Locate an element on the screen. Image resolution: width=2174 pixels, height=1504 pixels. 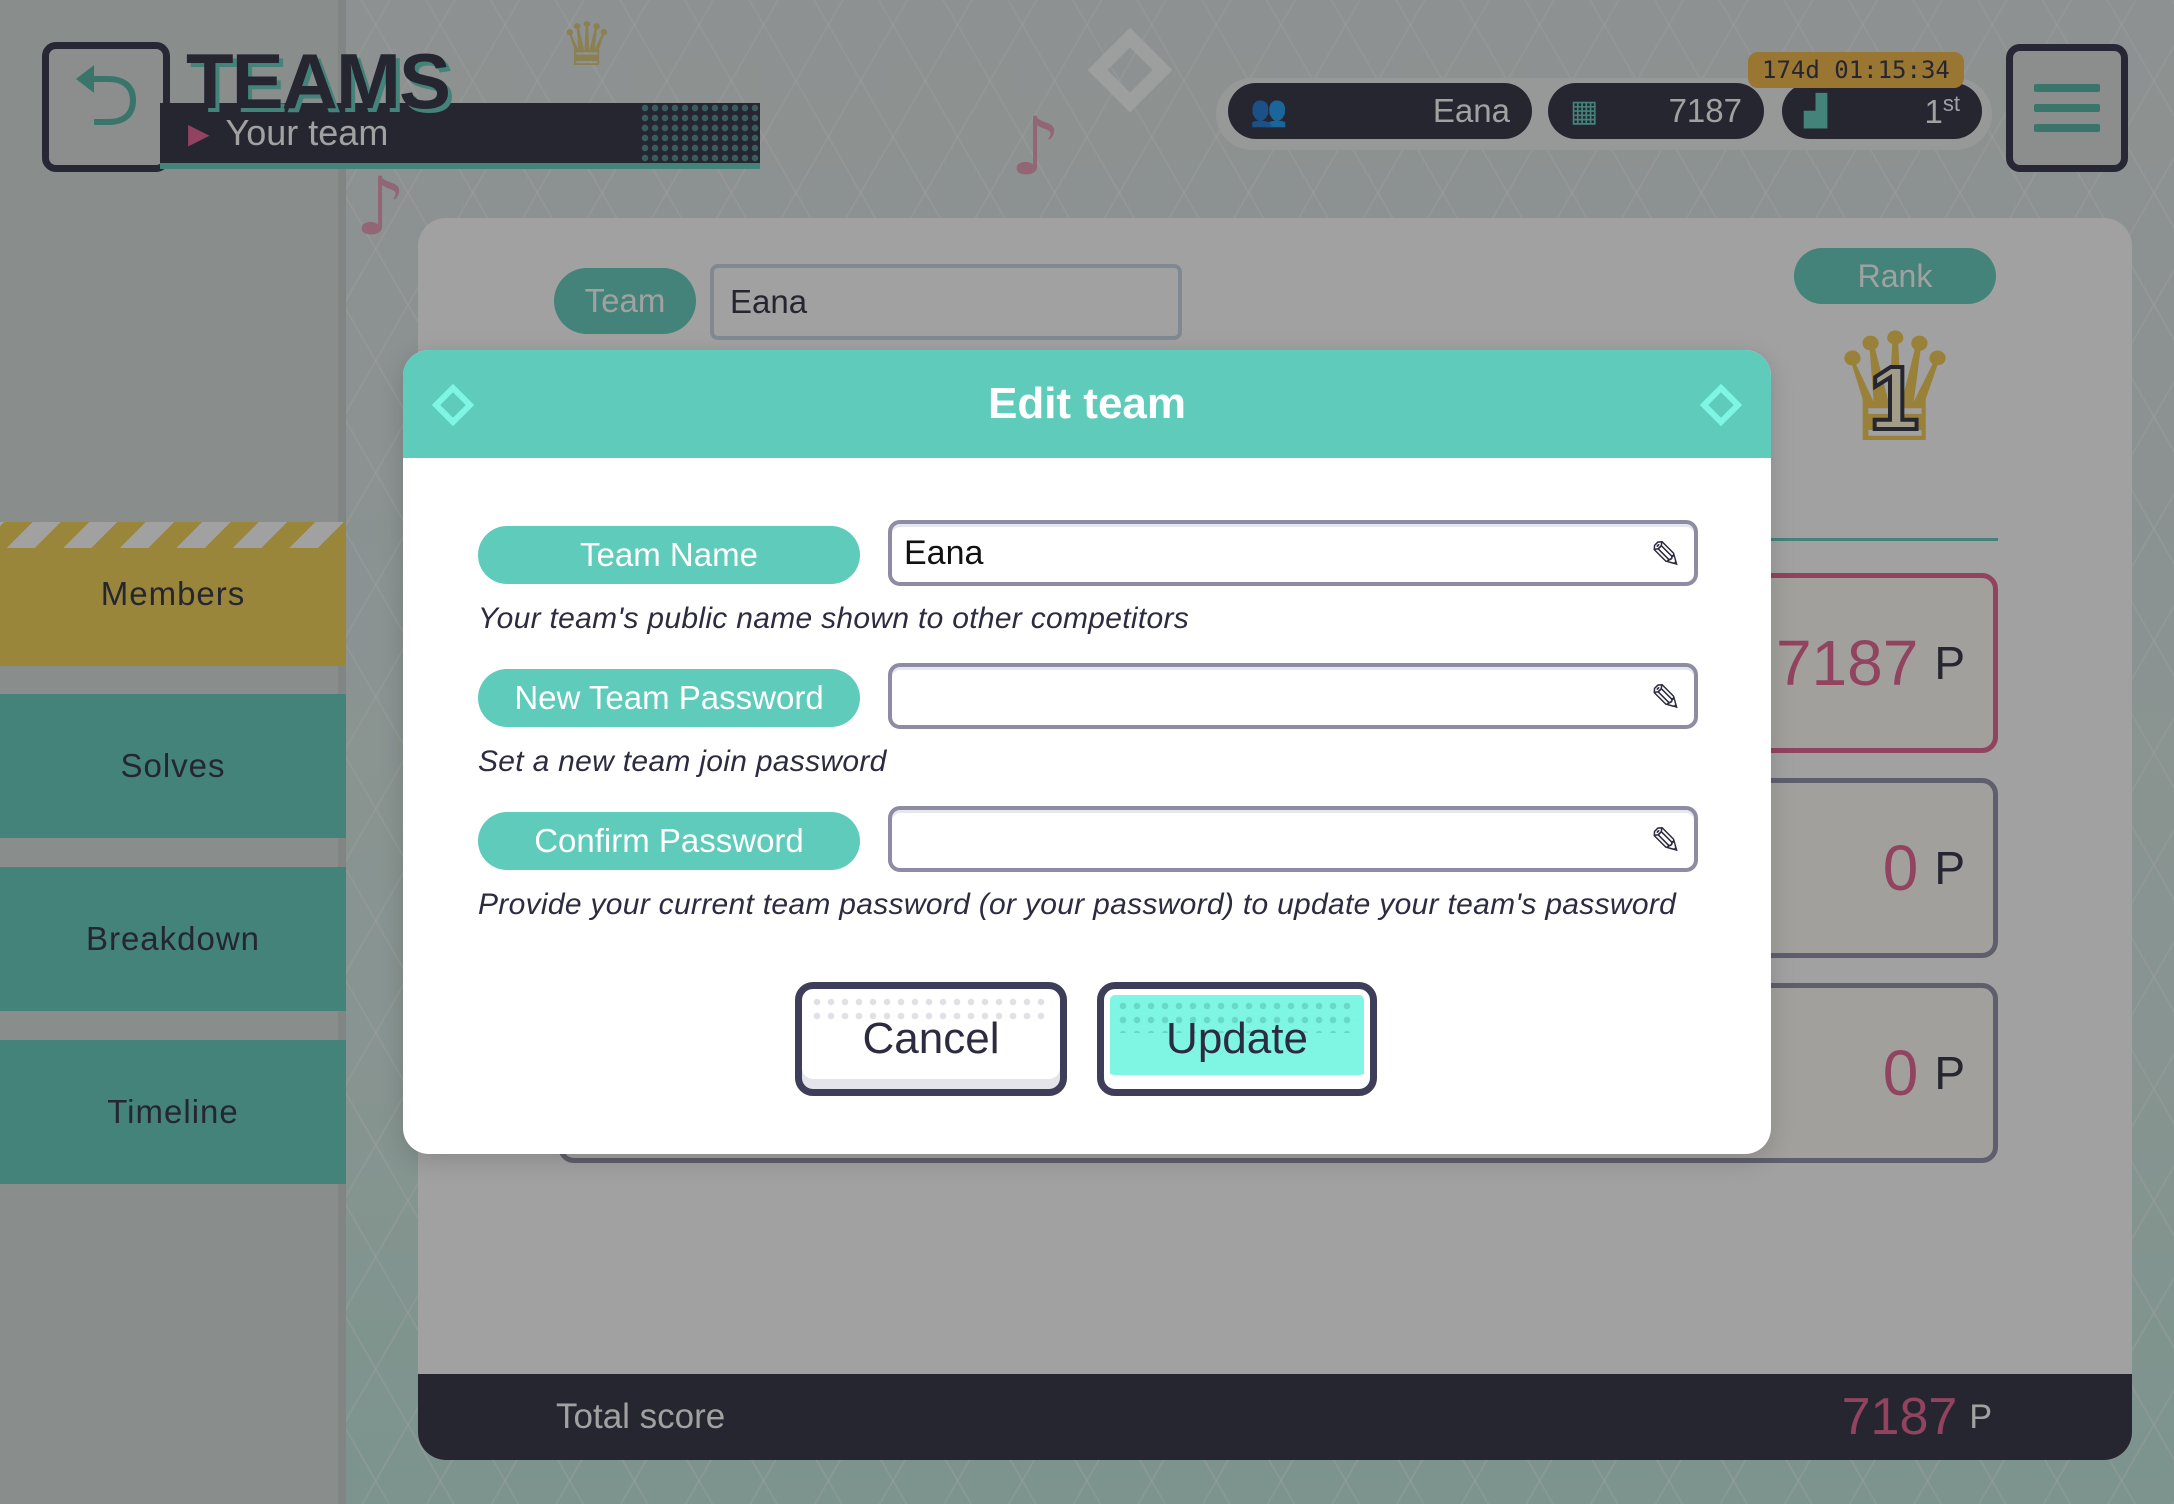
team-name-field: Eana ✎ is located at coordinates (1293, 553).